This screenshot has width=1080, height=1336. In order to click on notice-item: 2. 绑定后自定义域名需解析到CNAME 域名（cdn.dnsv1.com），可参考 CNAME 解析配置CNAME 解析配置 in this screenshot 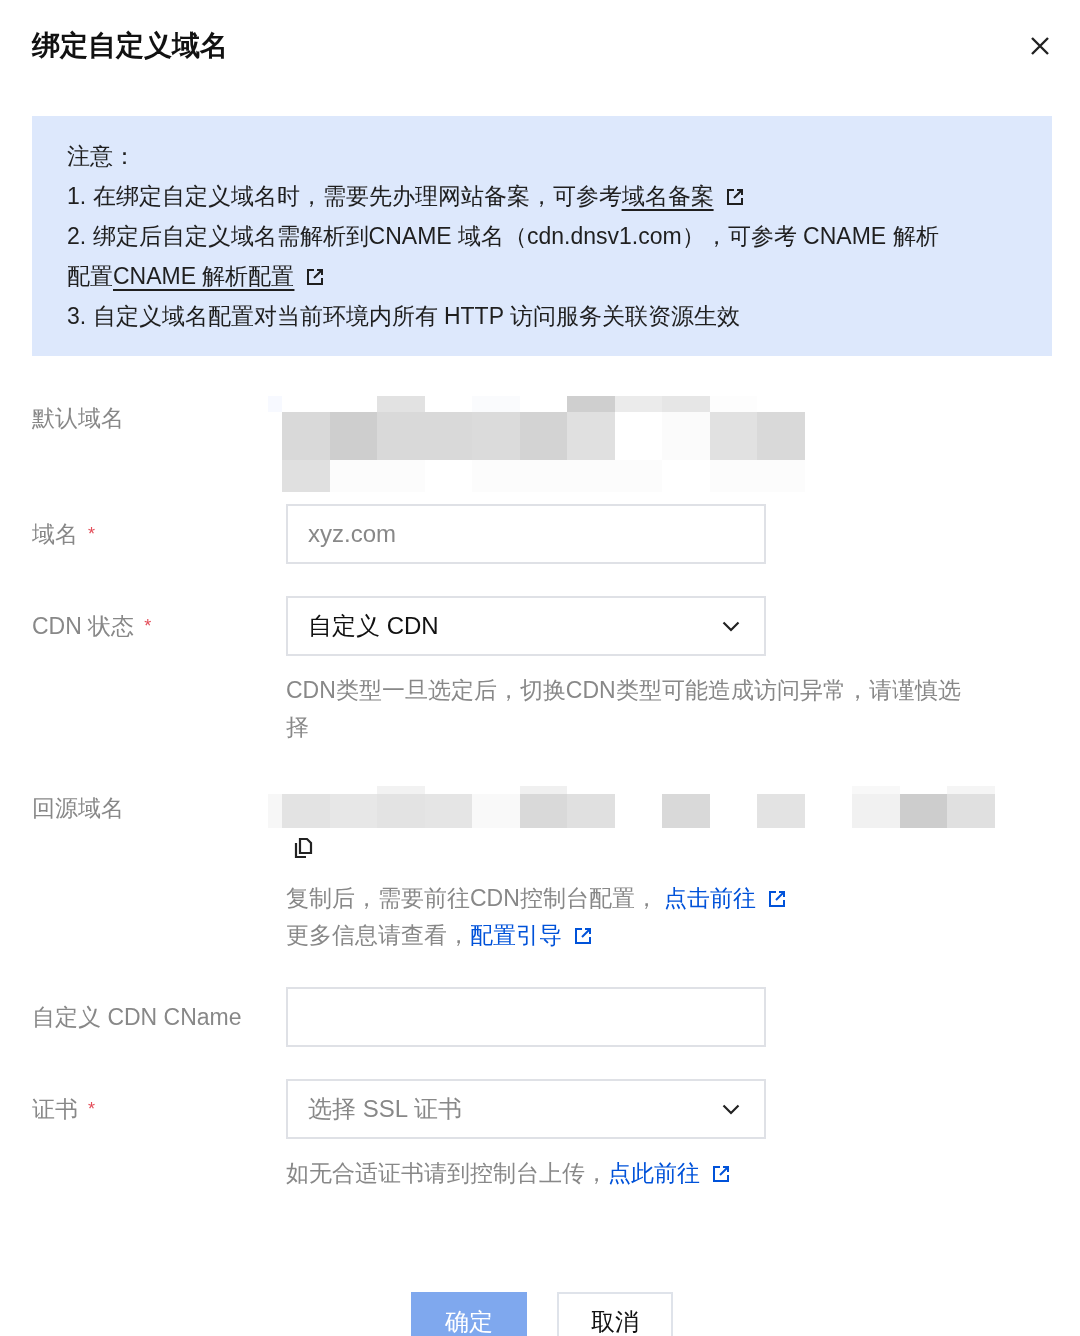, I will do `click(503, 256)`.